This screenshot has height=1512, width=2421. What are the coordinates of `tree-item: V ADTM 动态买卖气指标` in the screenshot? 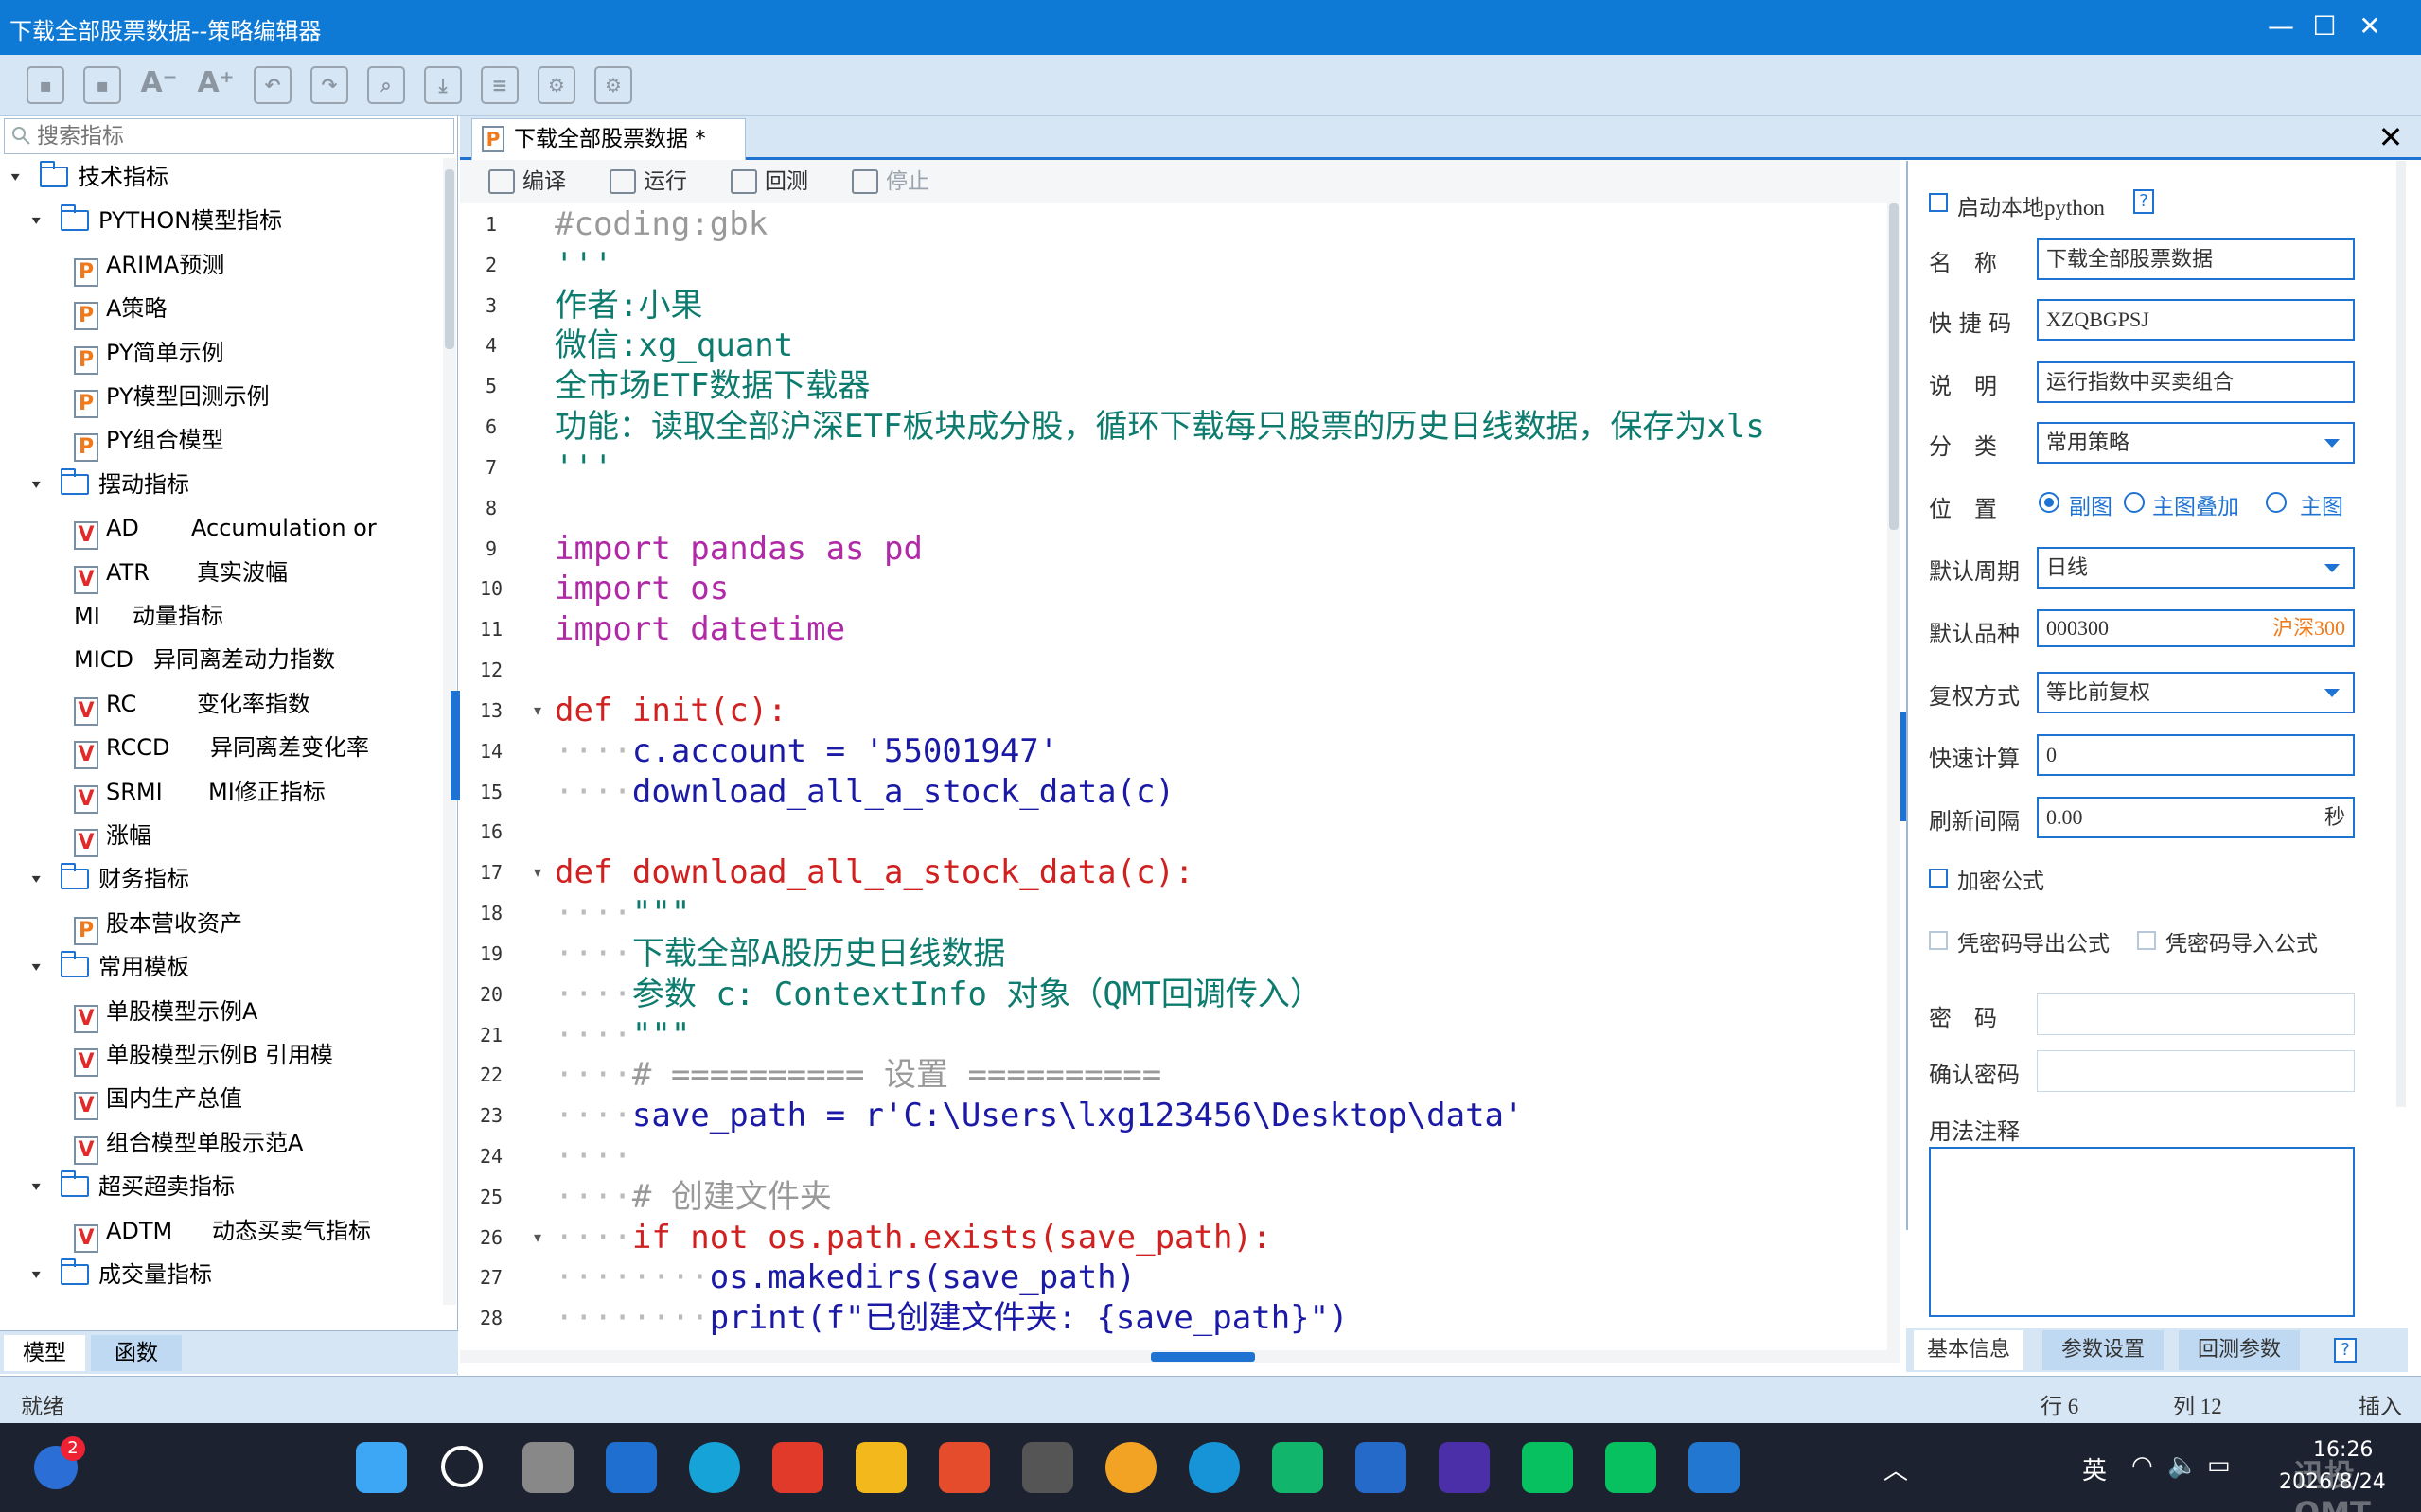 It's located at (222, 1233).